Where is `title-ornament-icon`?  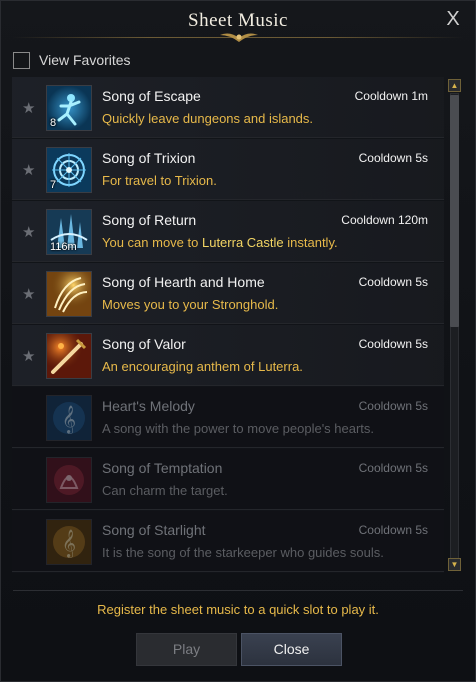 title-ornament-icon is located at coordinates (239, 37).